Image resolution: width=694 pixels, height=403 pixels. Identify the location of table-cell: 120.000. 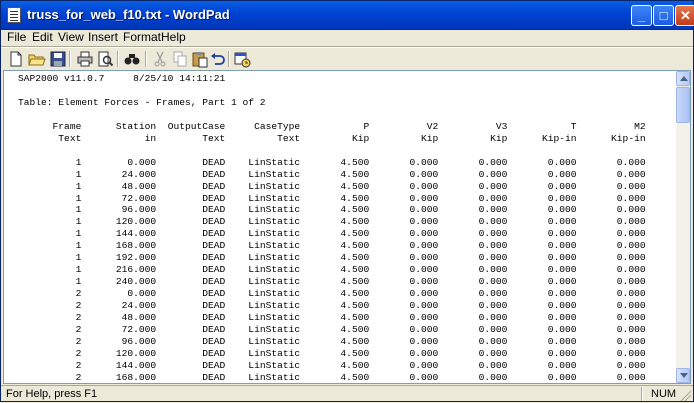
(119, 222).